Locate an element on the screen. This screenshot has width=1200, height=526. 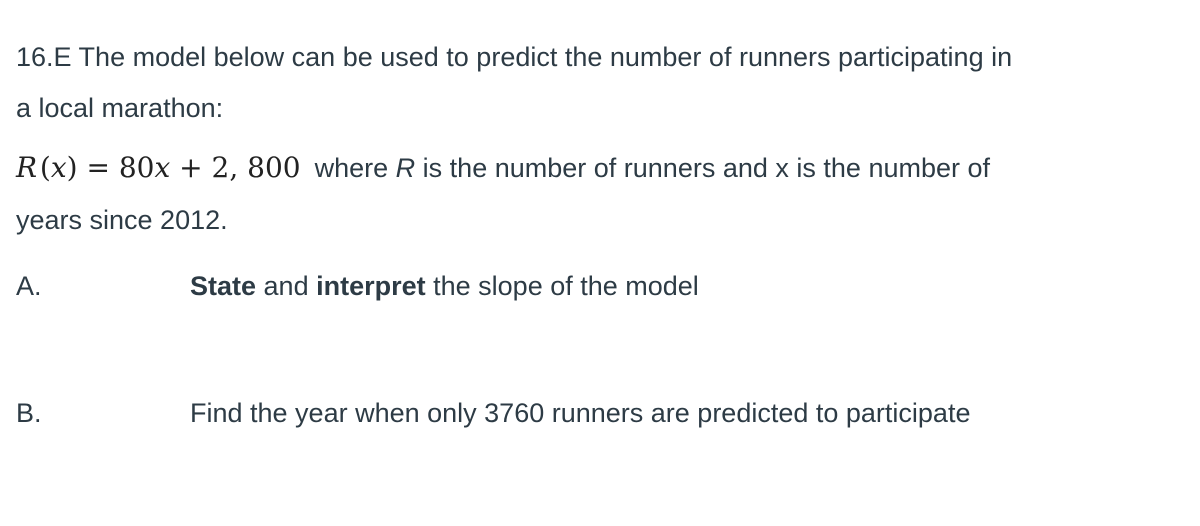
definition-x: x is located at coordinates (782, 168).